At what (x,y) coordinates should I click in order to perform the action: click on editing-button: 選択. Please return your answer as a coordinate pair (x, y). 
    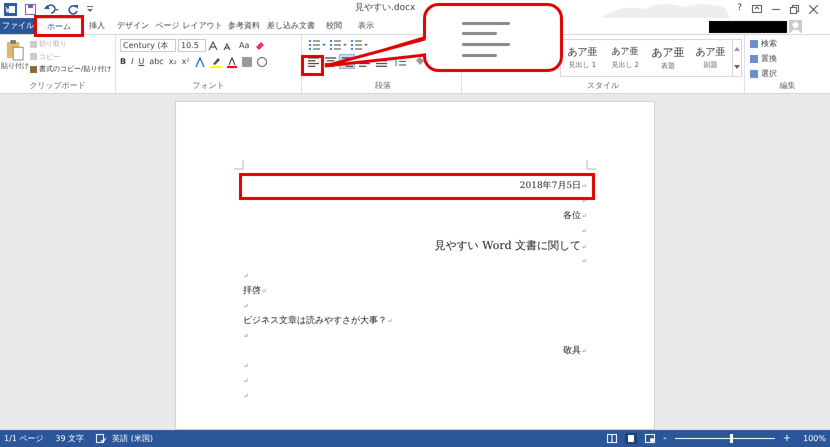
    Looking at the image, I should click on (763, 74).